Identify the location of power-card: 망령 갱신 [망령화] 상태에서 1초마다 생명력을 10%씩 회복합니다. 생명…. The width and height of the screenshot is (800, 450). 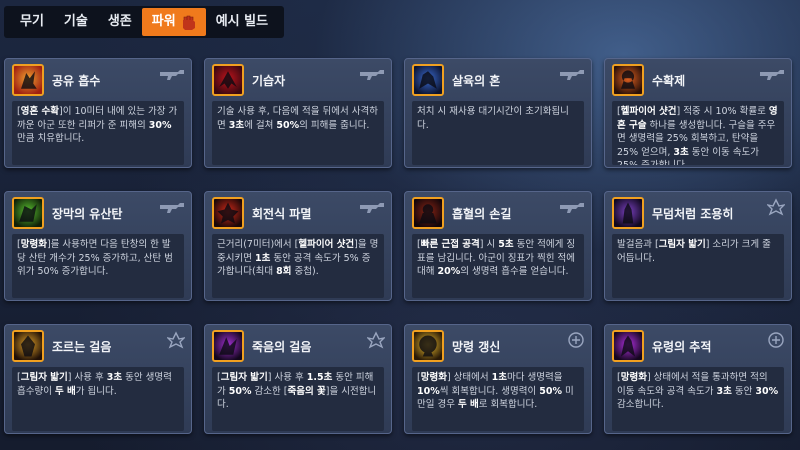
(498, 379).